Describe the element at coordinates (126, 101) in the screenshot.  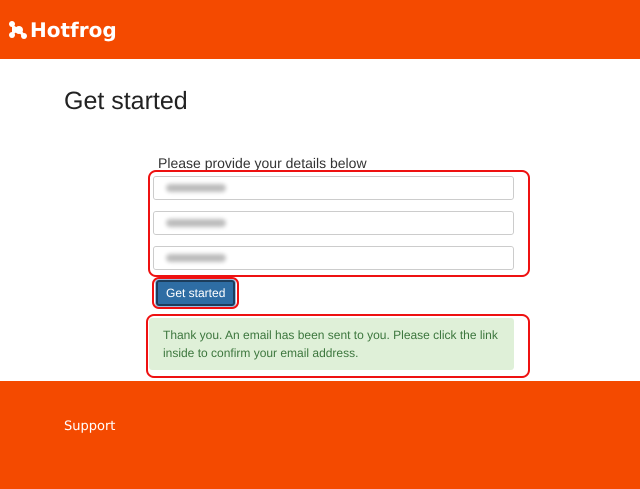
I see `page-title: Get started` at that location.